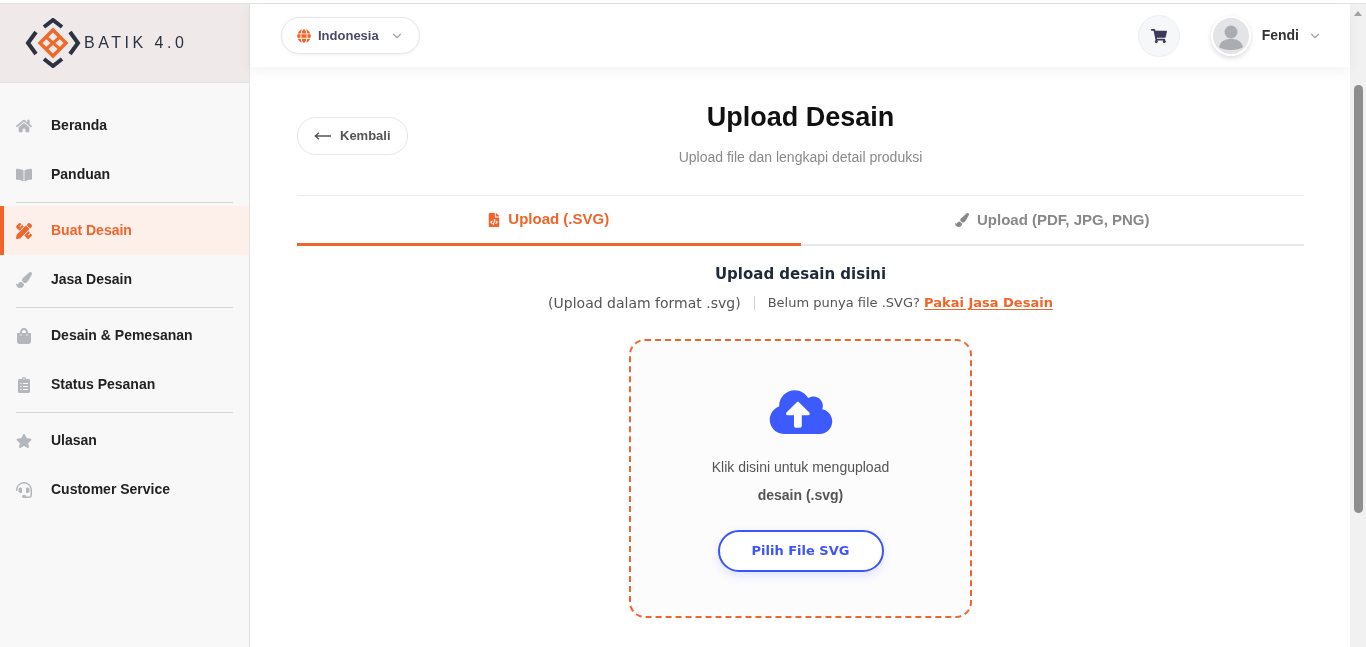  What do you see at coordinates (124, 489) in the screenshot?
I see `sidebar-item: Customer Service` at bounding box center [124, 489].